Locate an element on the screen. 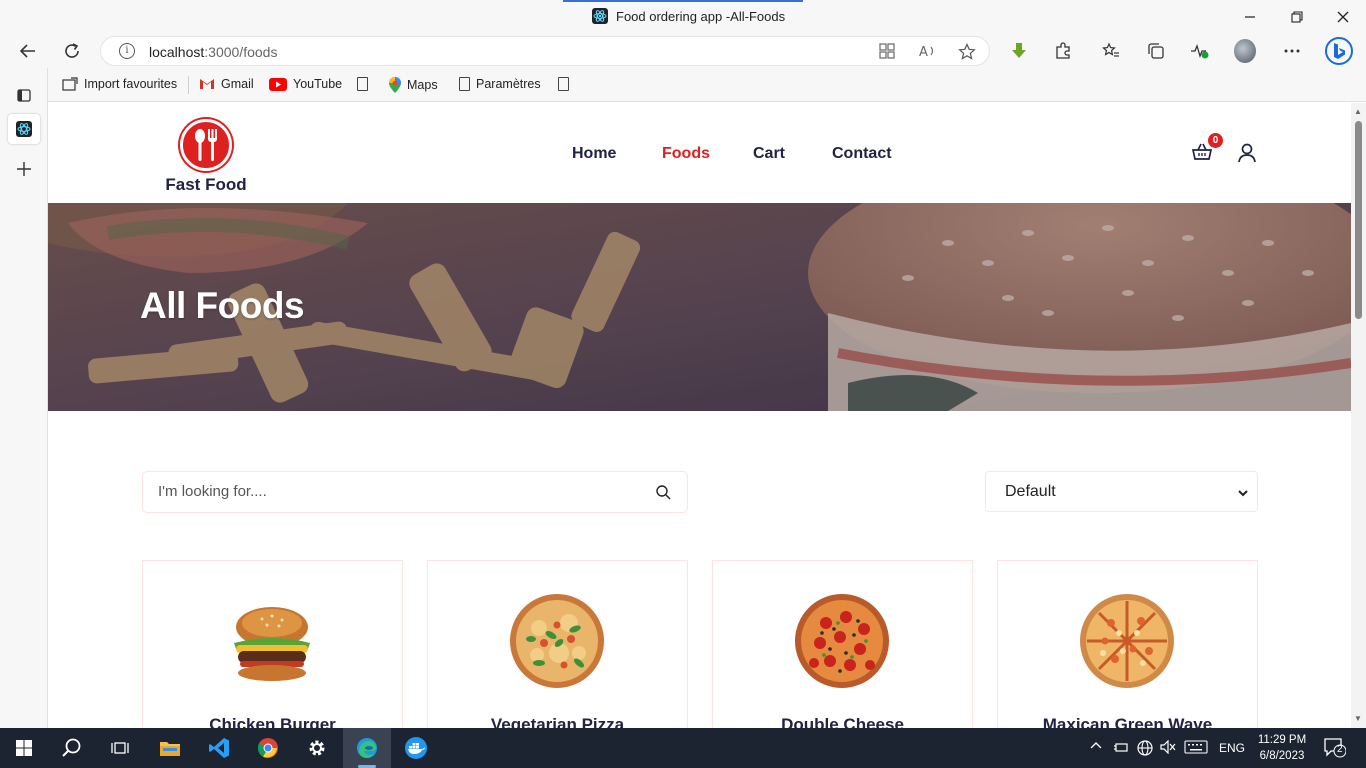 This screenshot has width=1366, height=768. favorites-button is located at coordinates (1111, 51).